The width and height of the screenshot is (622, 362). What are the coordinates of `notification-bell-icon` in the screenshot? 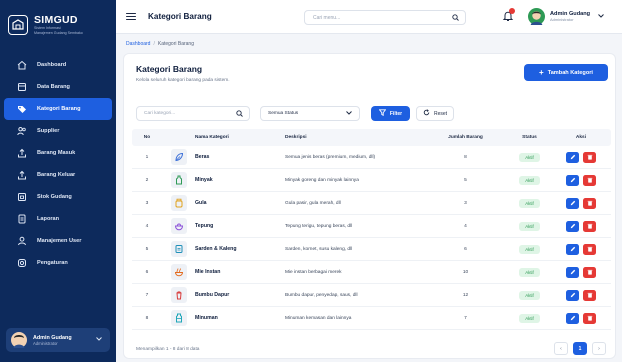 It's located at (508, 15).